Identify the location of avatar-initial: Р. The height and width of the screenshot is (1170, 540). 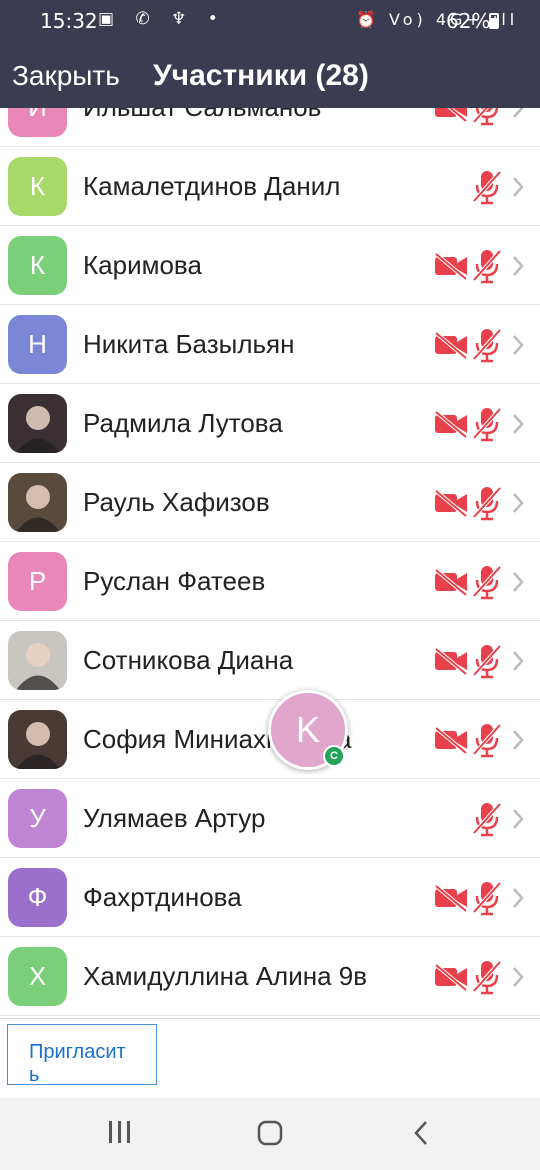
(37, 581).